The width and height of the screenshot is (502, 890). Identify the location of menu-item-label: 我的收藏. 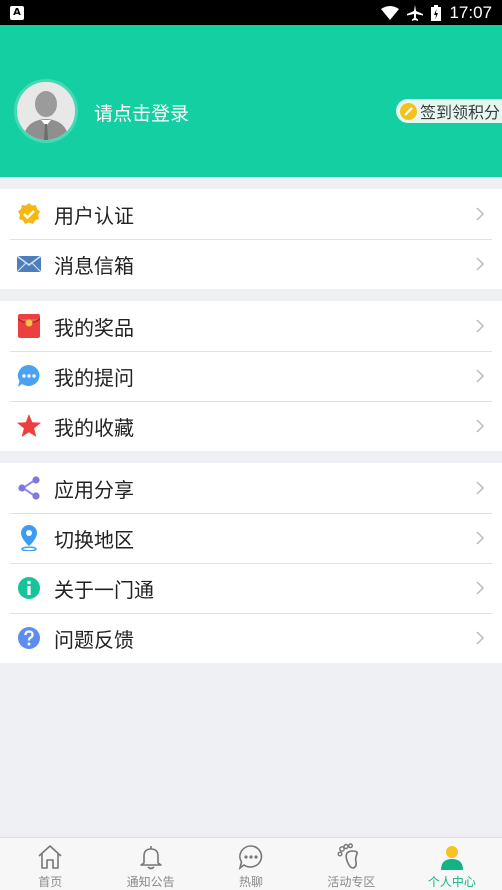
(94, 427).